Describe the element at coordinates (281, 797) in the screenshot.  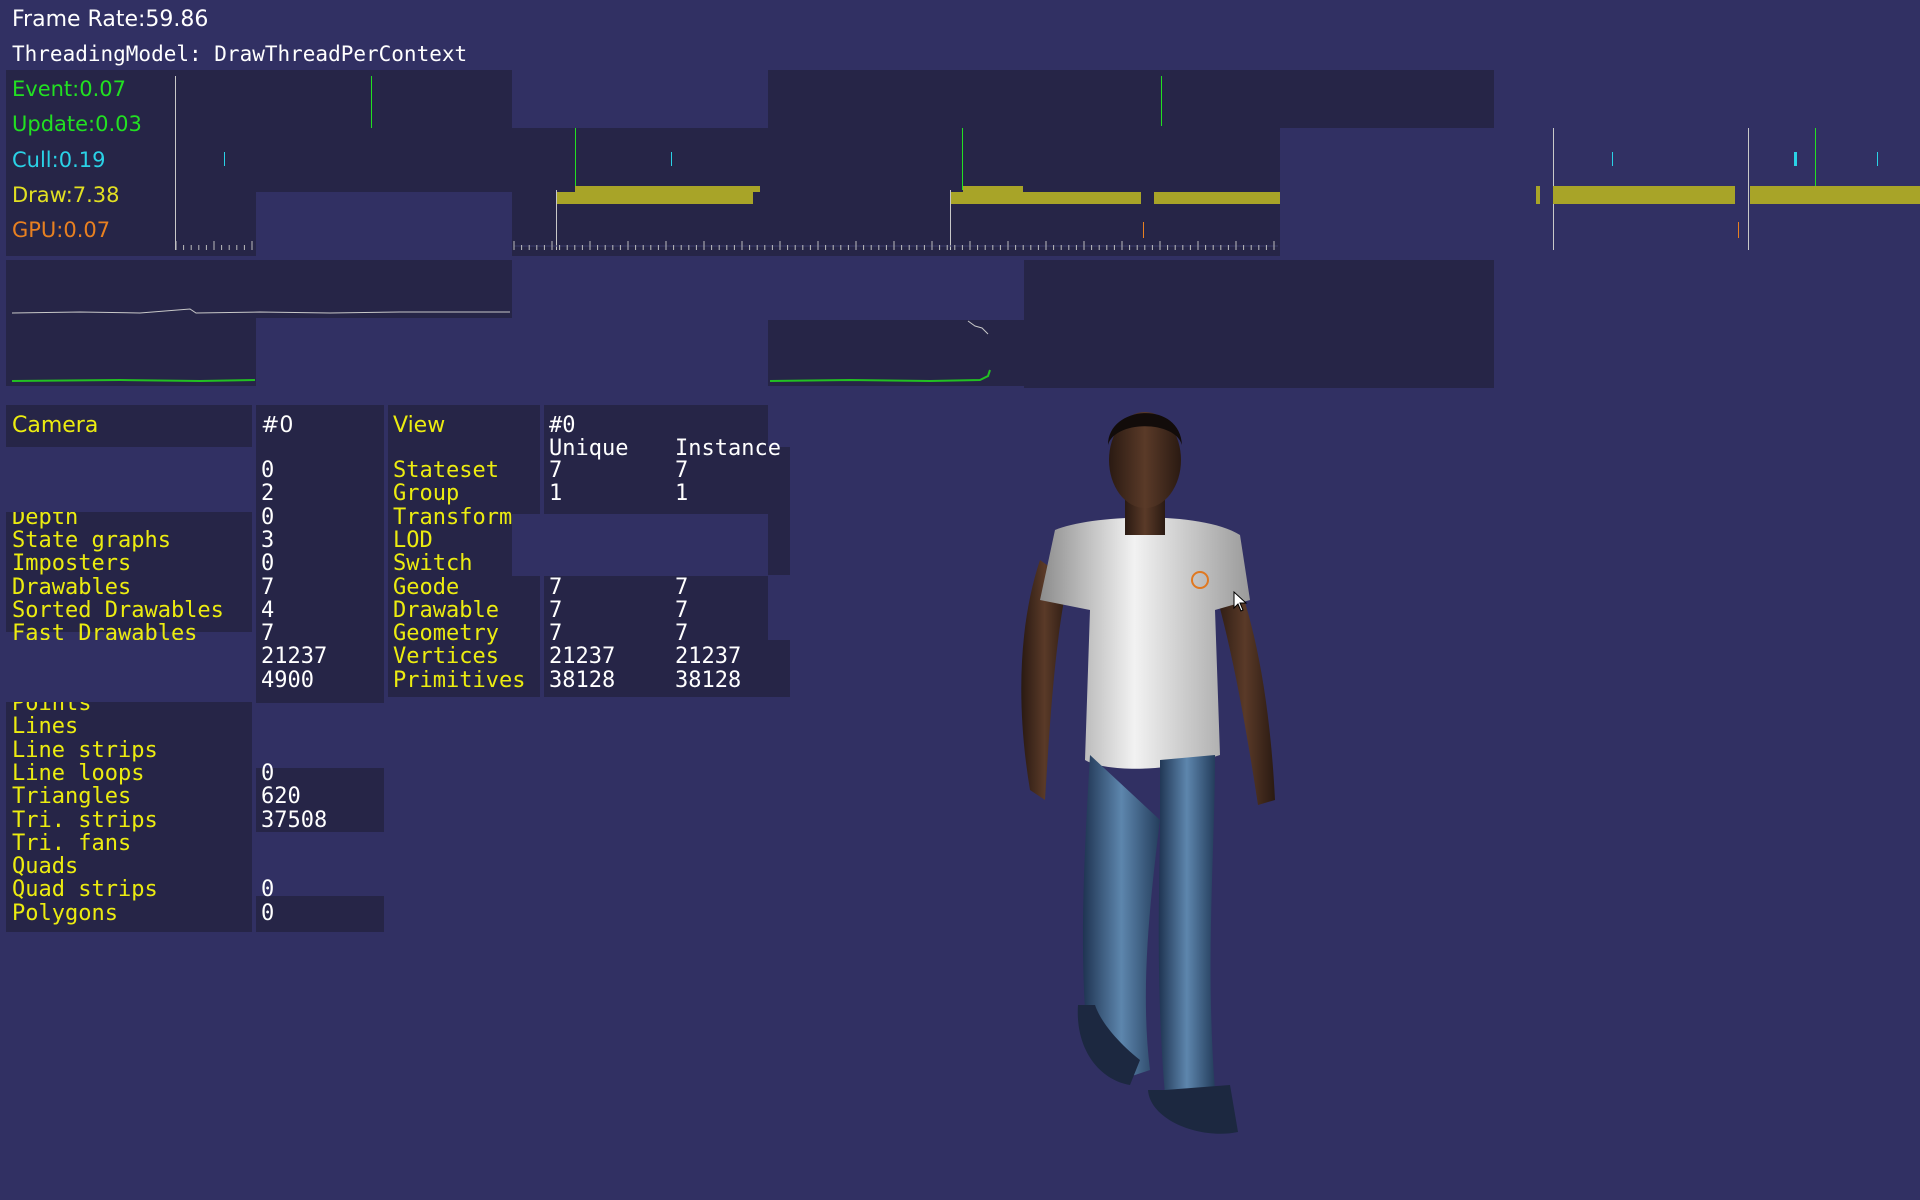
I see `camera-stat-value: 620` at that location.